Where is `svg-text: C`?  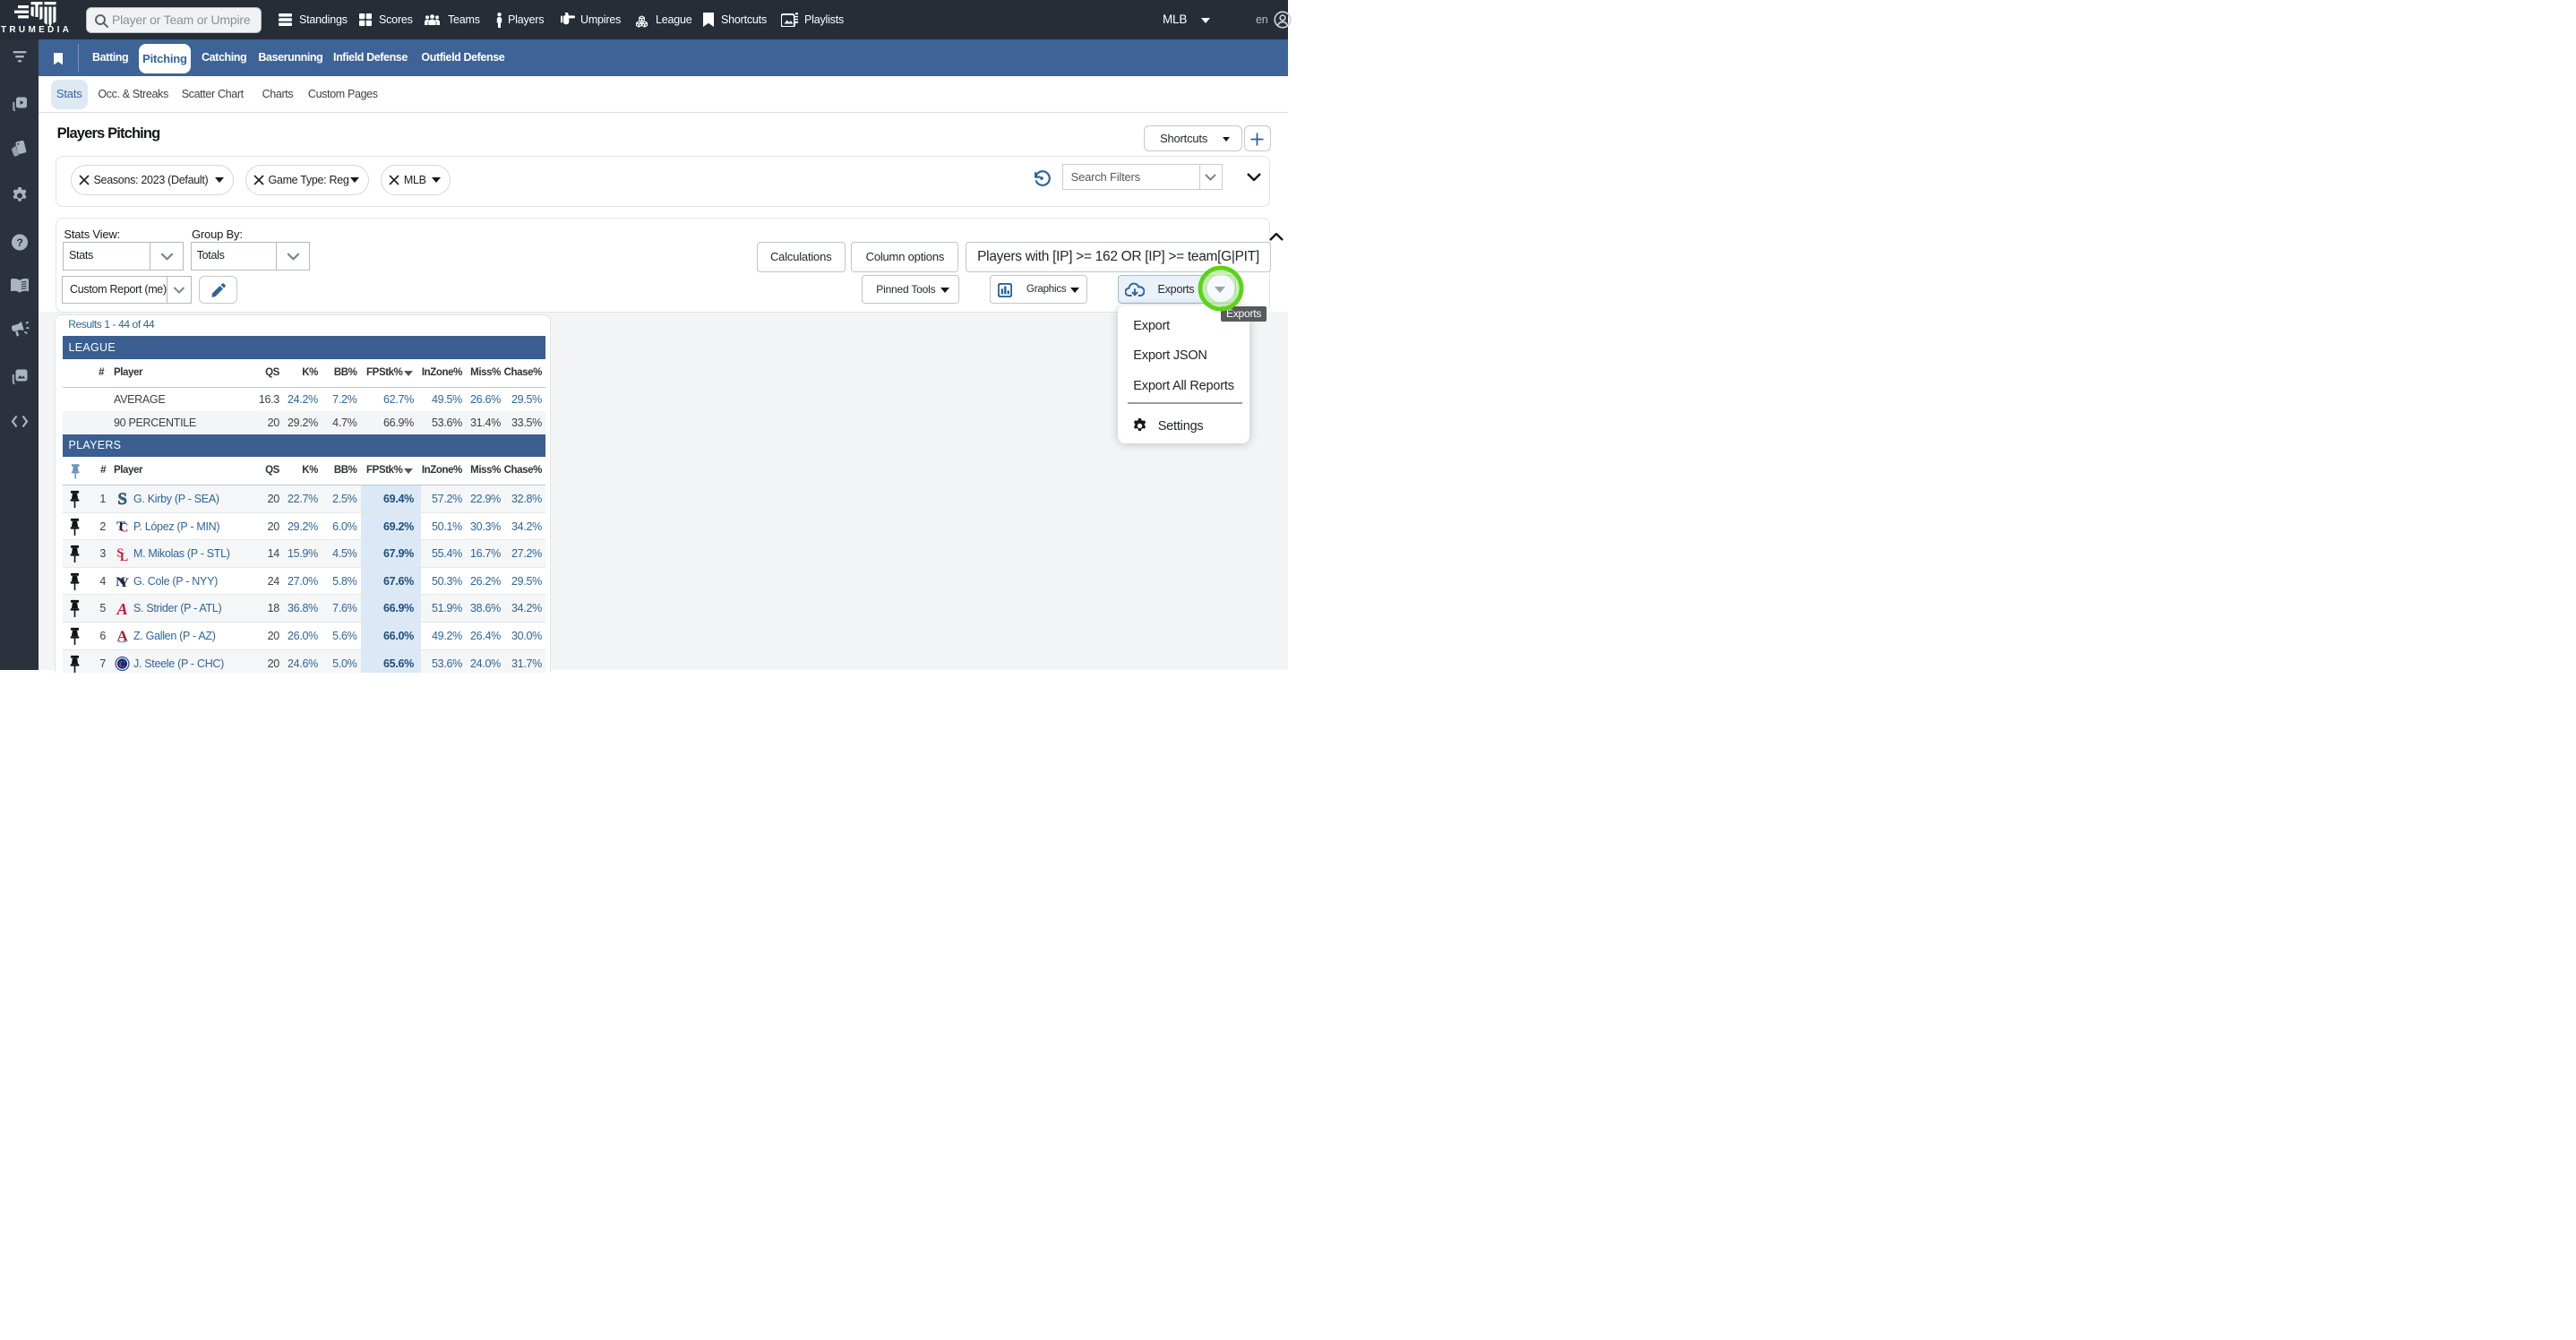
svg-text: C is located at coordinates (122, 664).